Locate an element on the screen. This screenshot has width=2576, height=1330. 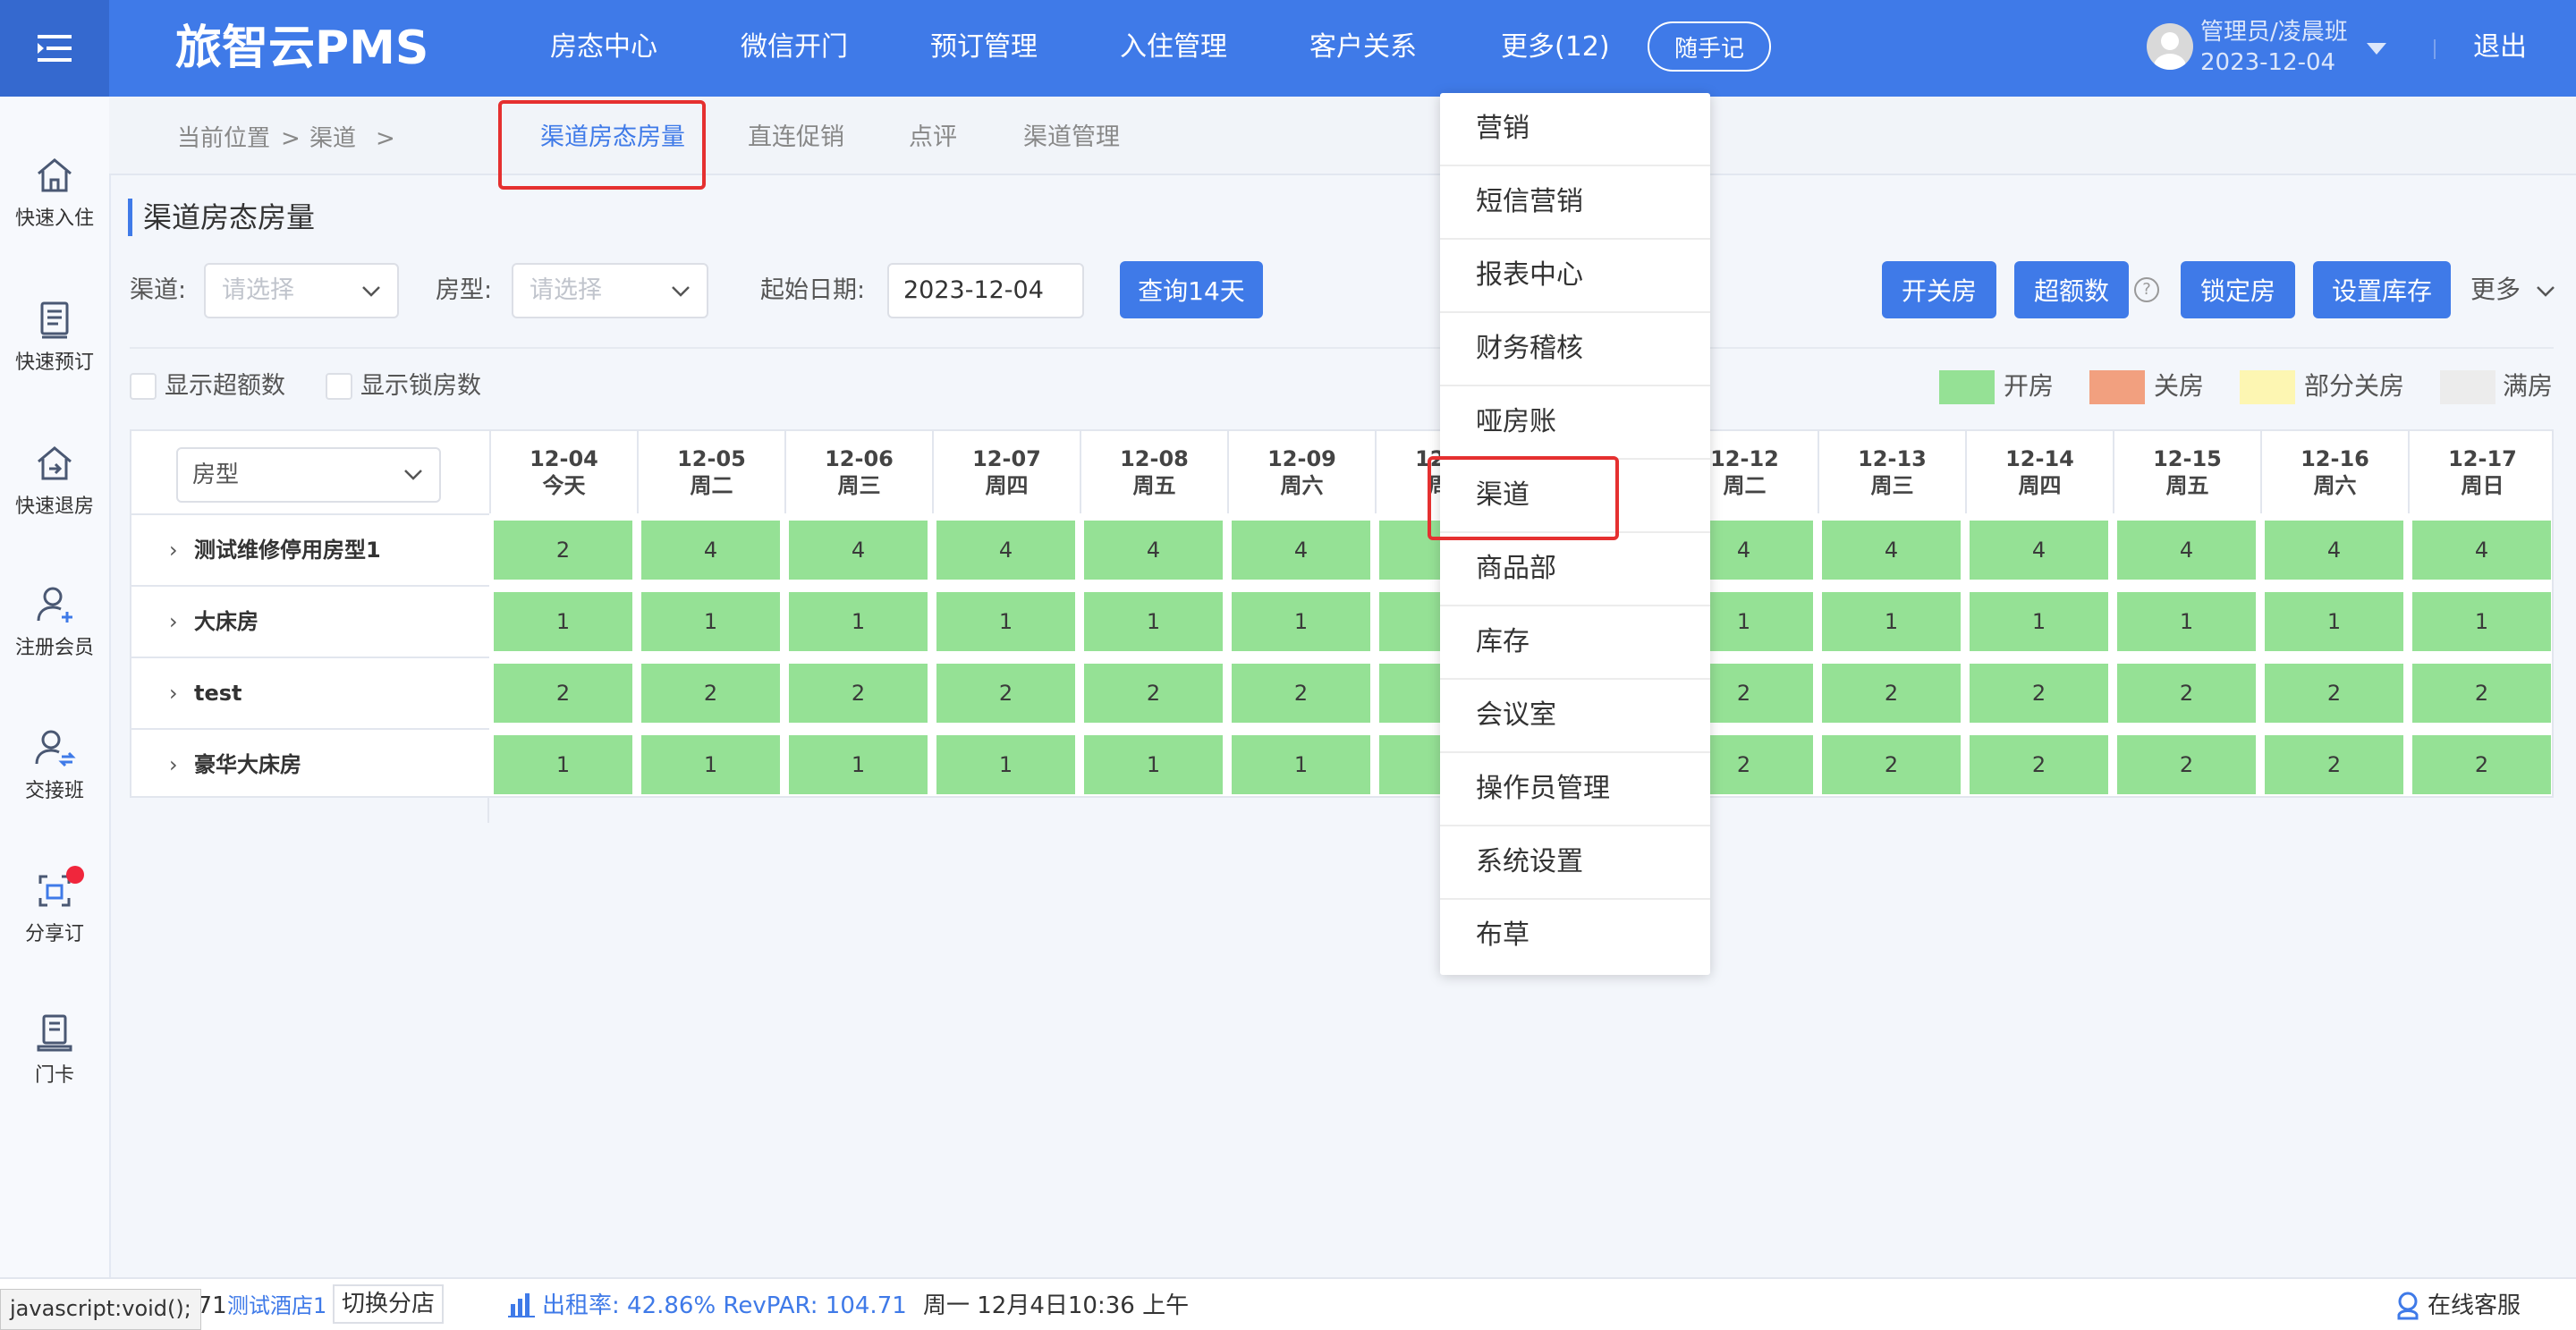
sidebar-item-shift-handover: 交接班 is located at coordinates (54, 777).